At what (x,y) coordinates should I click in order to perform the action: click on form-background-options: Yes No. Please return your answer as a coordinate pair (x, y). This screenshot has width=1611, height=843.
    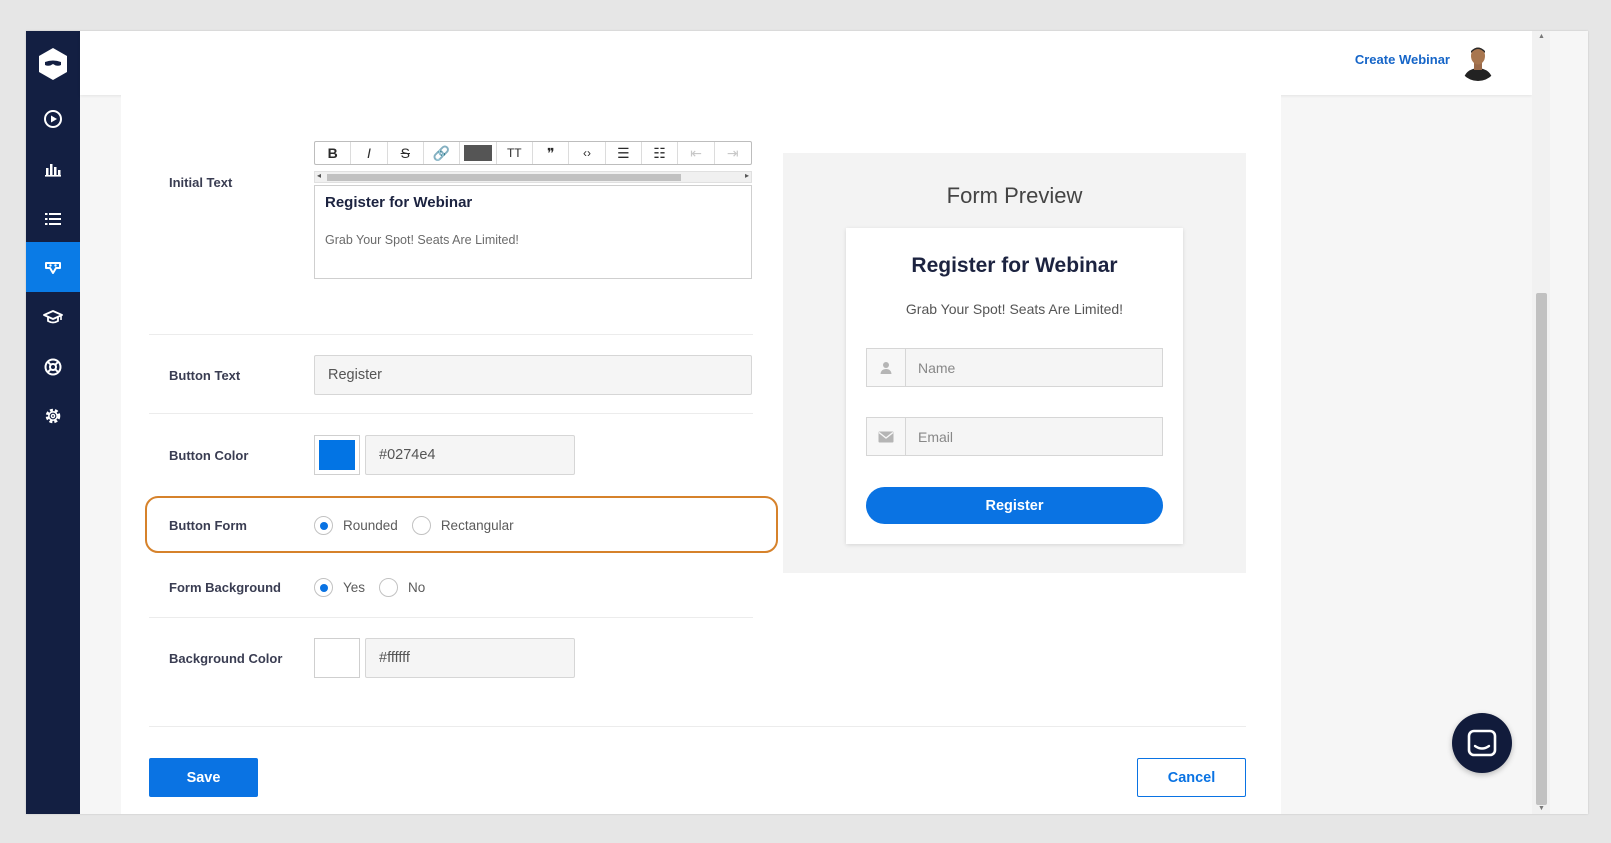
    Looking at the image, I should click on (376, 587).